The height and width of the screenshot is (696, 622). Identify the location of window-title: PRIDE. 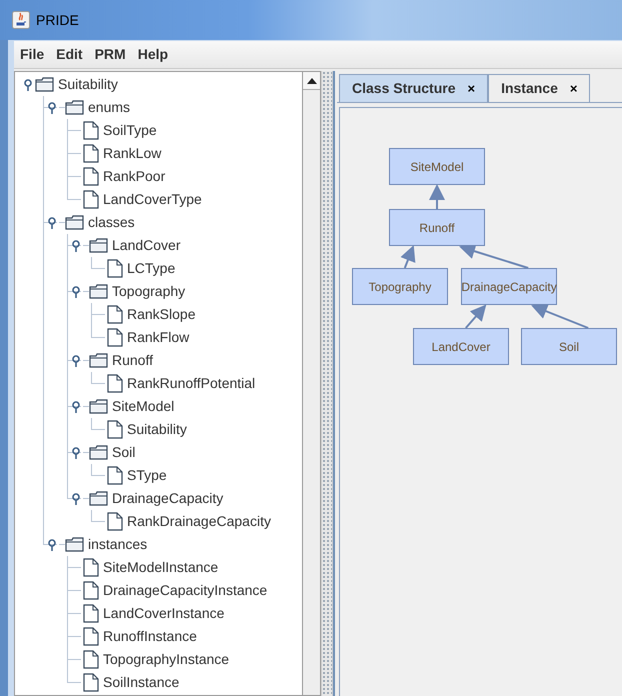
(57, 20).